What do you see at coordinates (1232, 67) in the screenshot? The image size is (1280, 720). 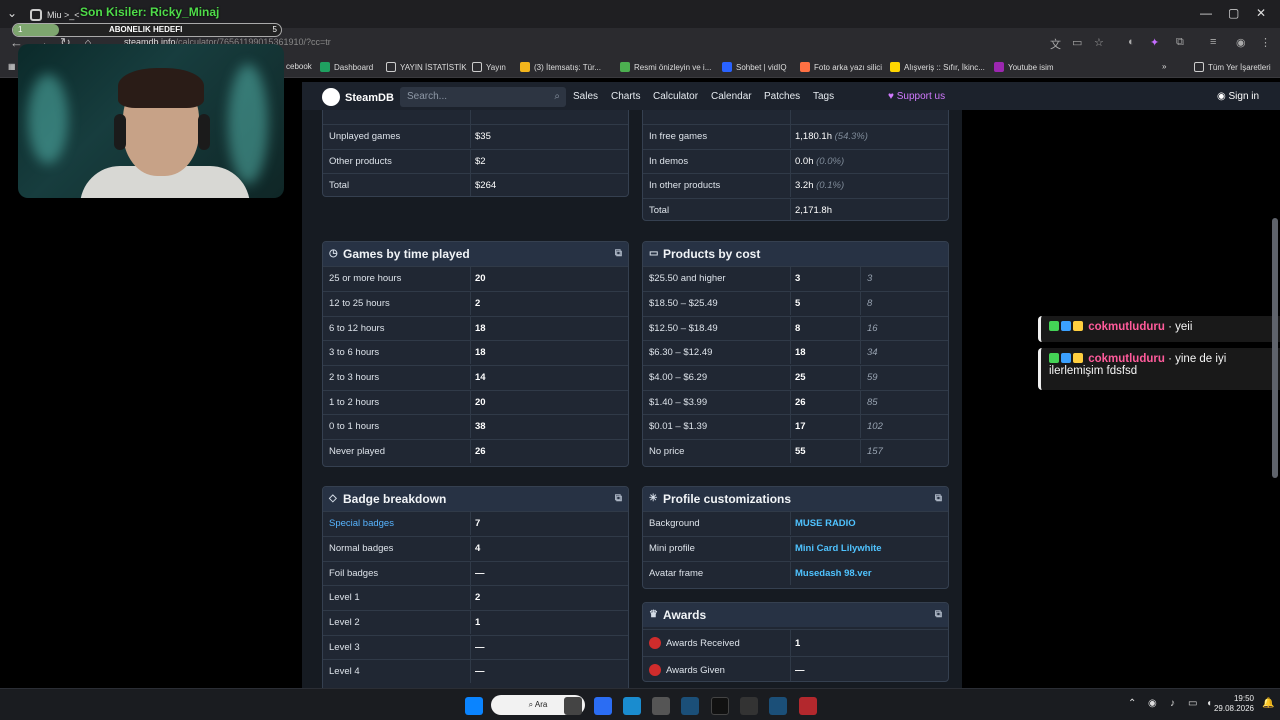 I see `bookmark-item-all: Tüm Yer İşaretleri` at bounding box center [1232, 67].